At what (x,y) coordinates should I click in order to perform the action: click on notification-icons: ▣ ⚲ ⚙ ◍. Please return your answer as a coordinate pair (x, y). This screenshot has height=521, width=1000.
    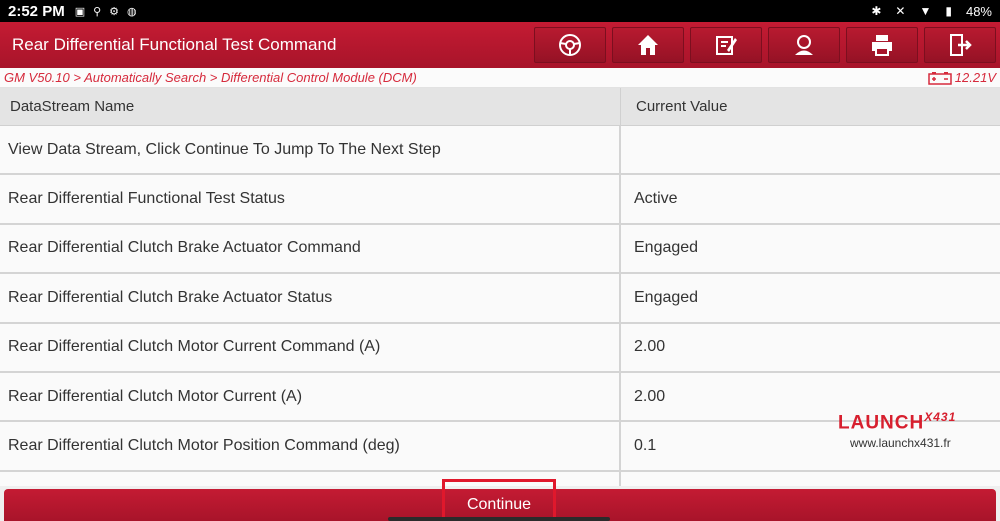
    Looking at the image, I should click on (106, 11).